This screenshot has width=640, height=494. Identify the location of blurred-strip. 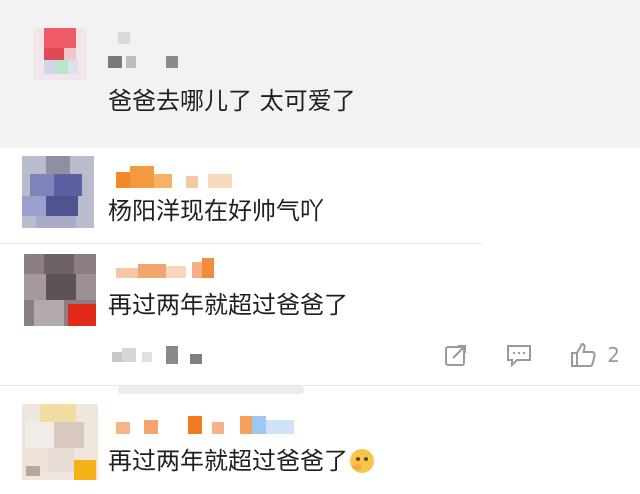
(211, 390).